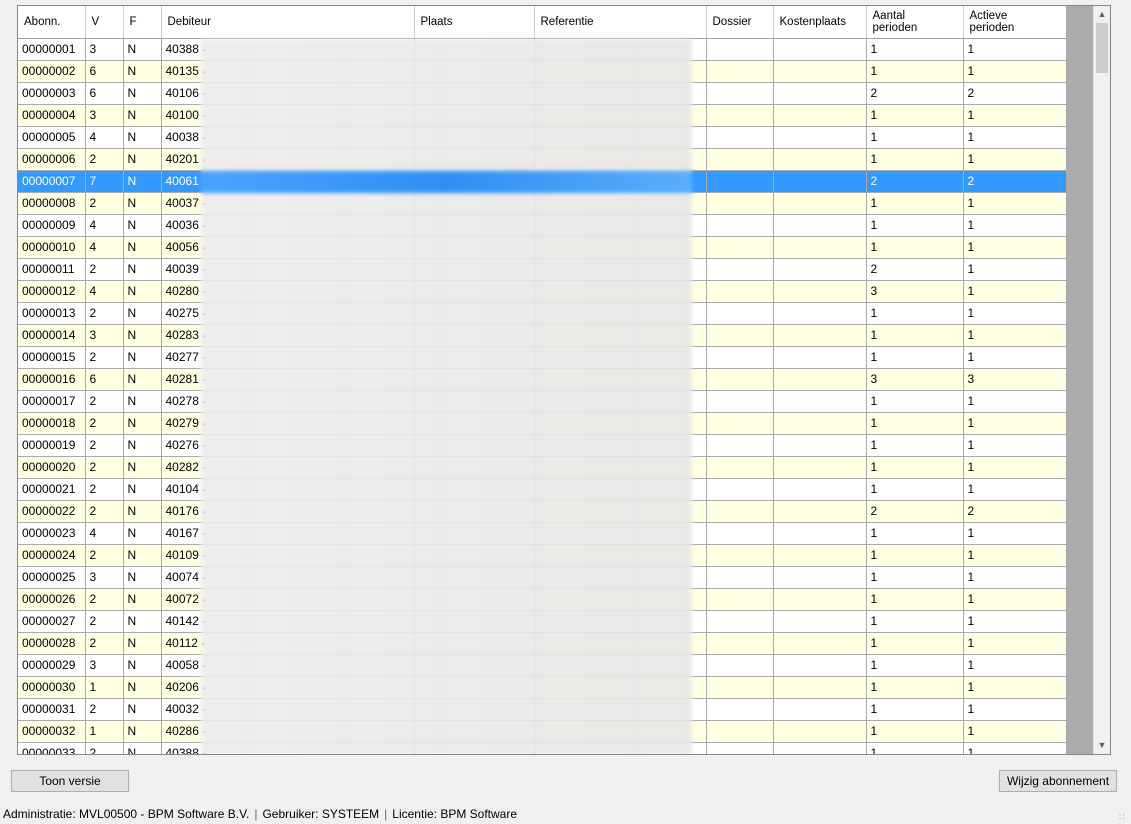  Describe the element at coordinates (1014, 511) in the screenshot. I see `cell-actieve-perioden: 2` at that location.